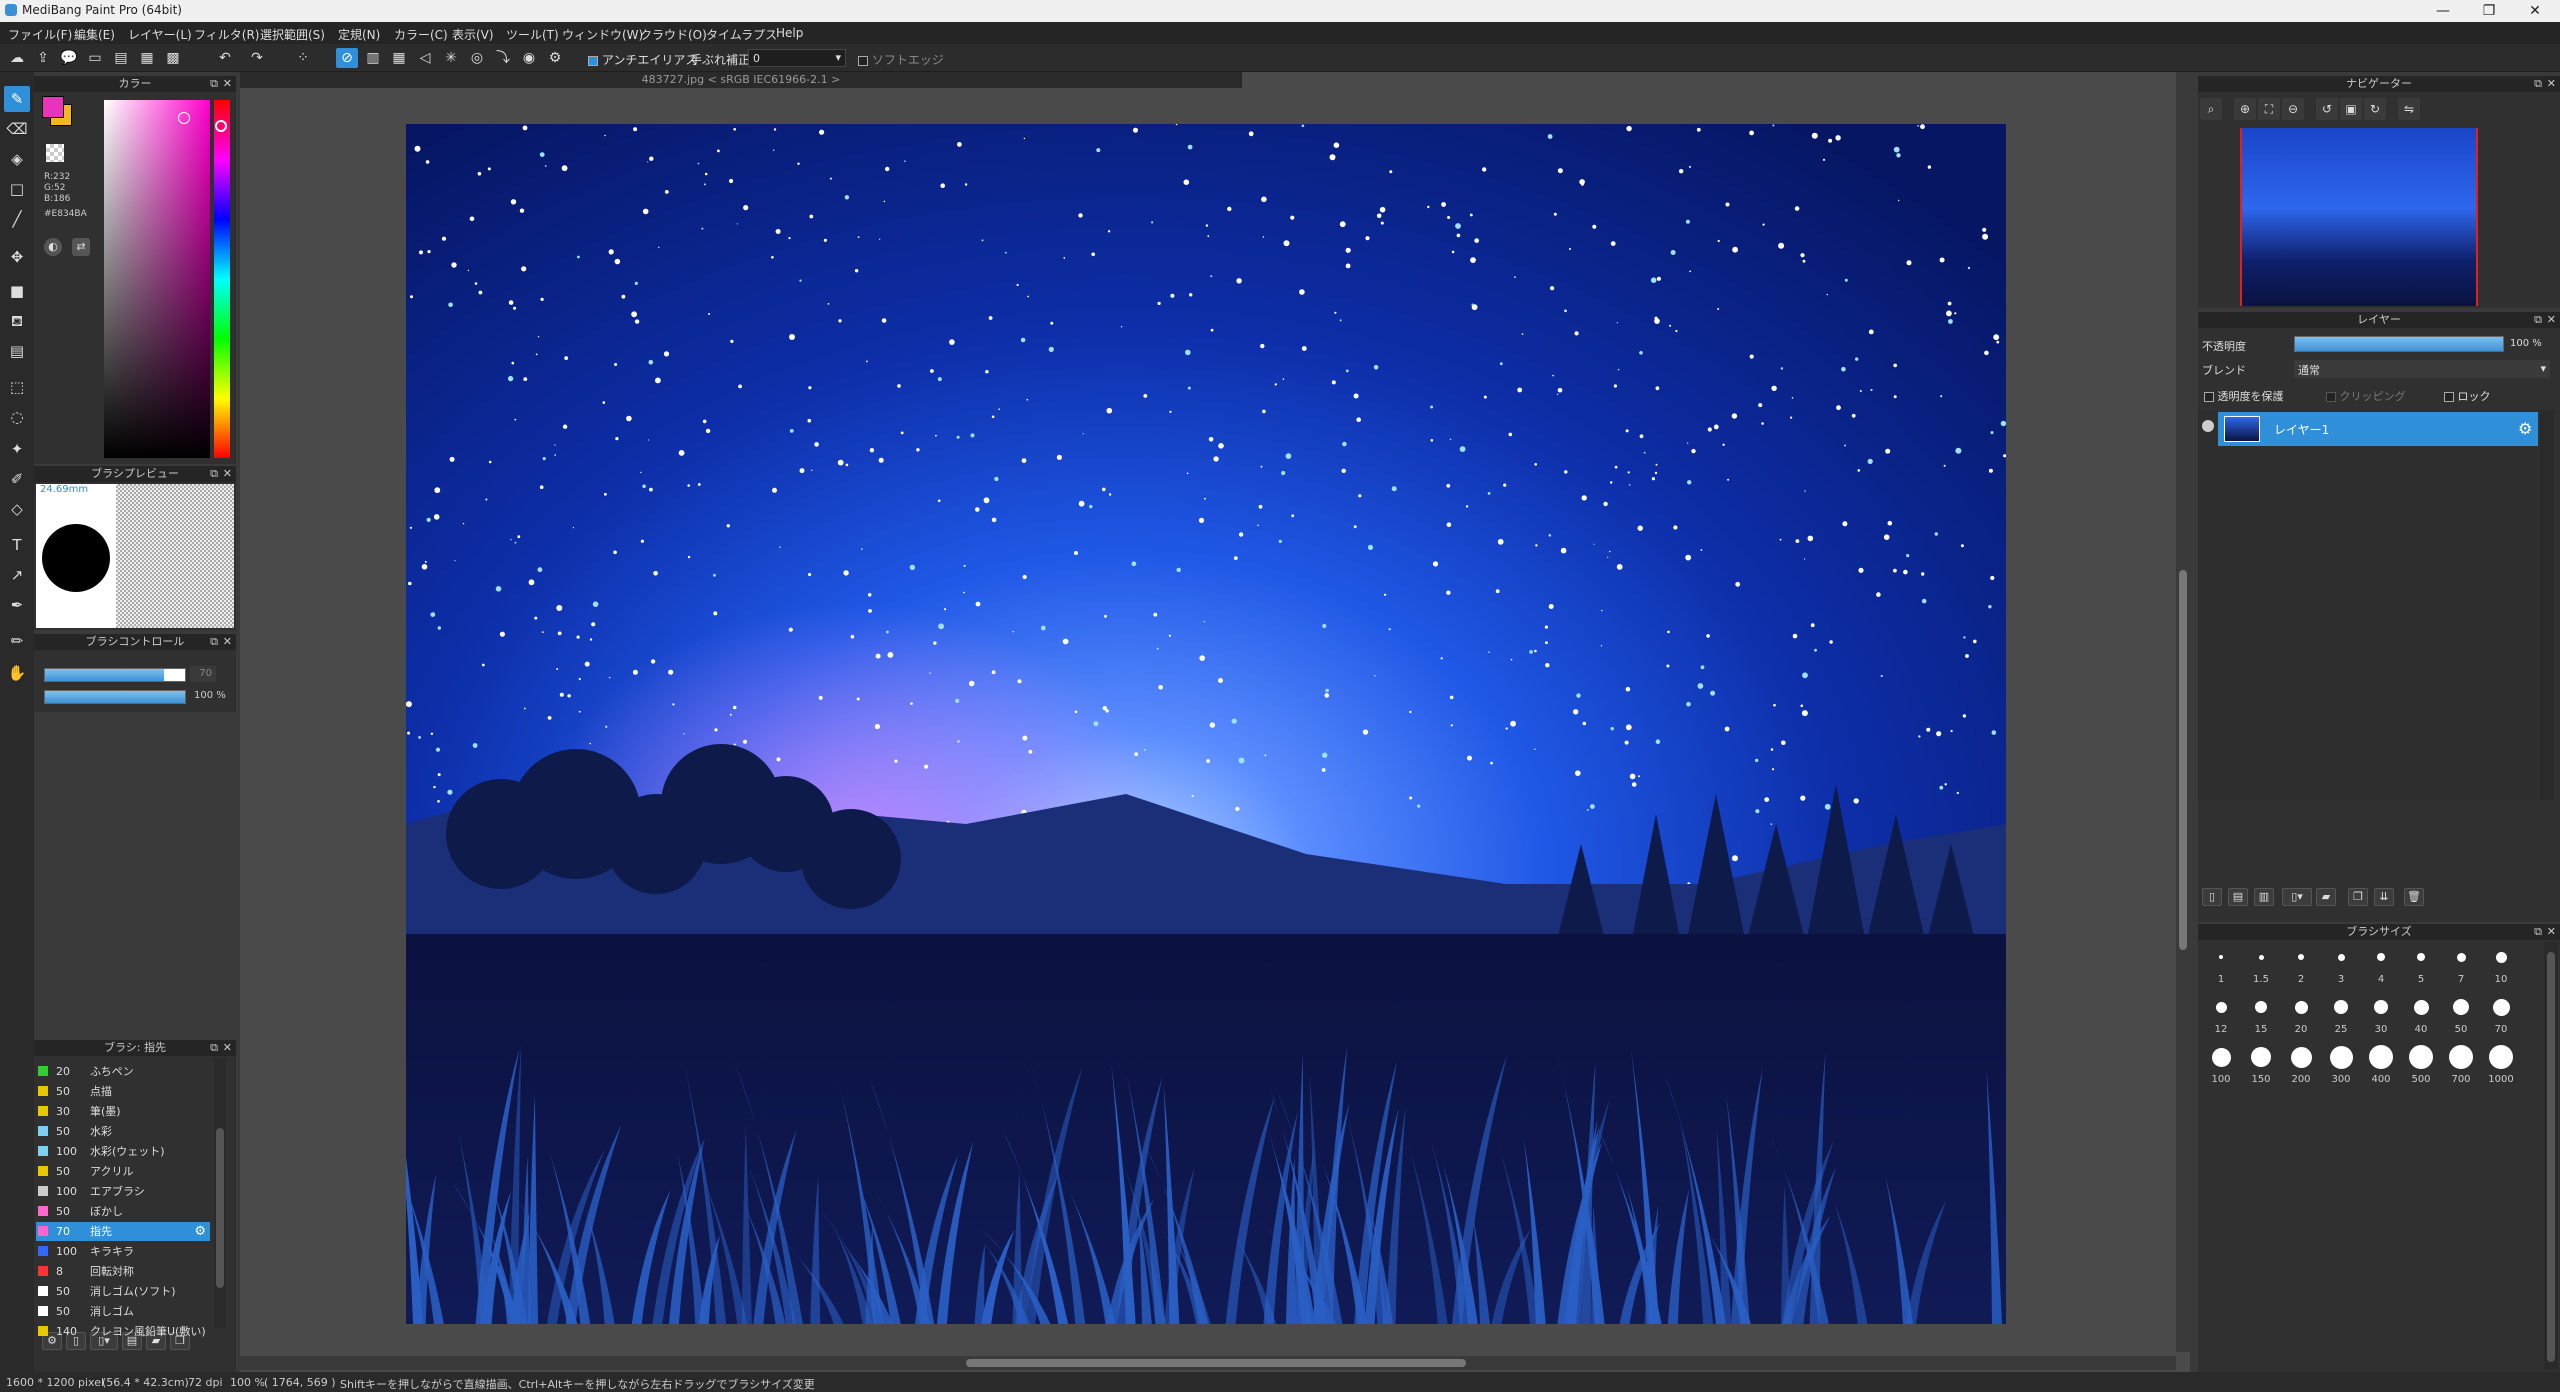  I want to click on saturation-value-picker, so click(157, 279).